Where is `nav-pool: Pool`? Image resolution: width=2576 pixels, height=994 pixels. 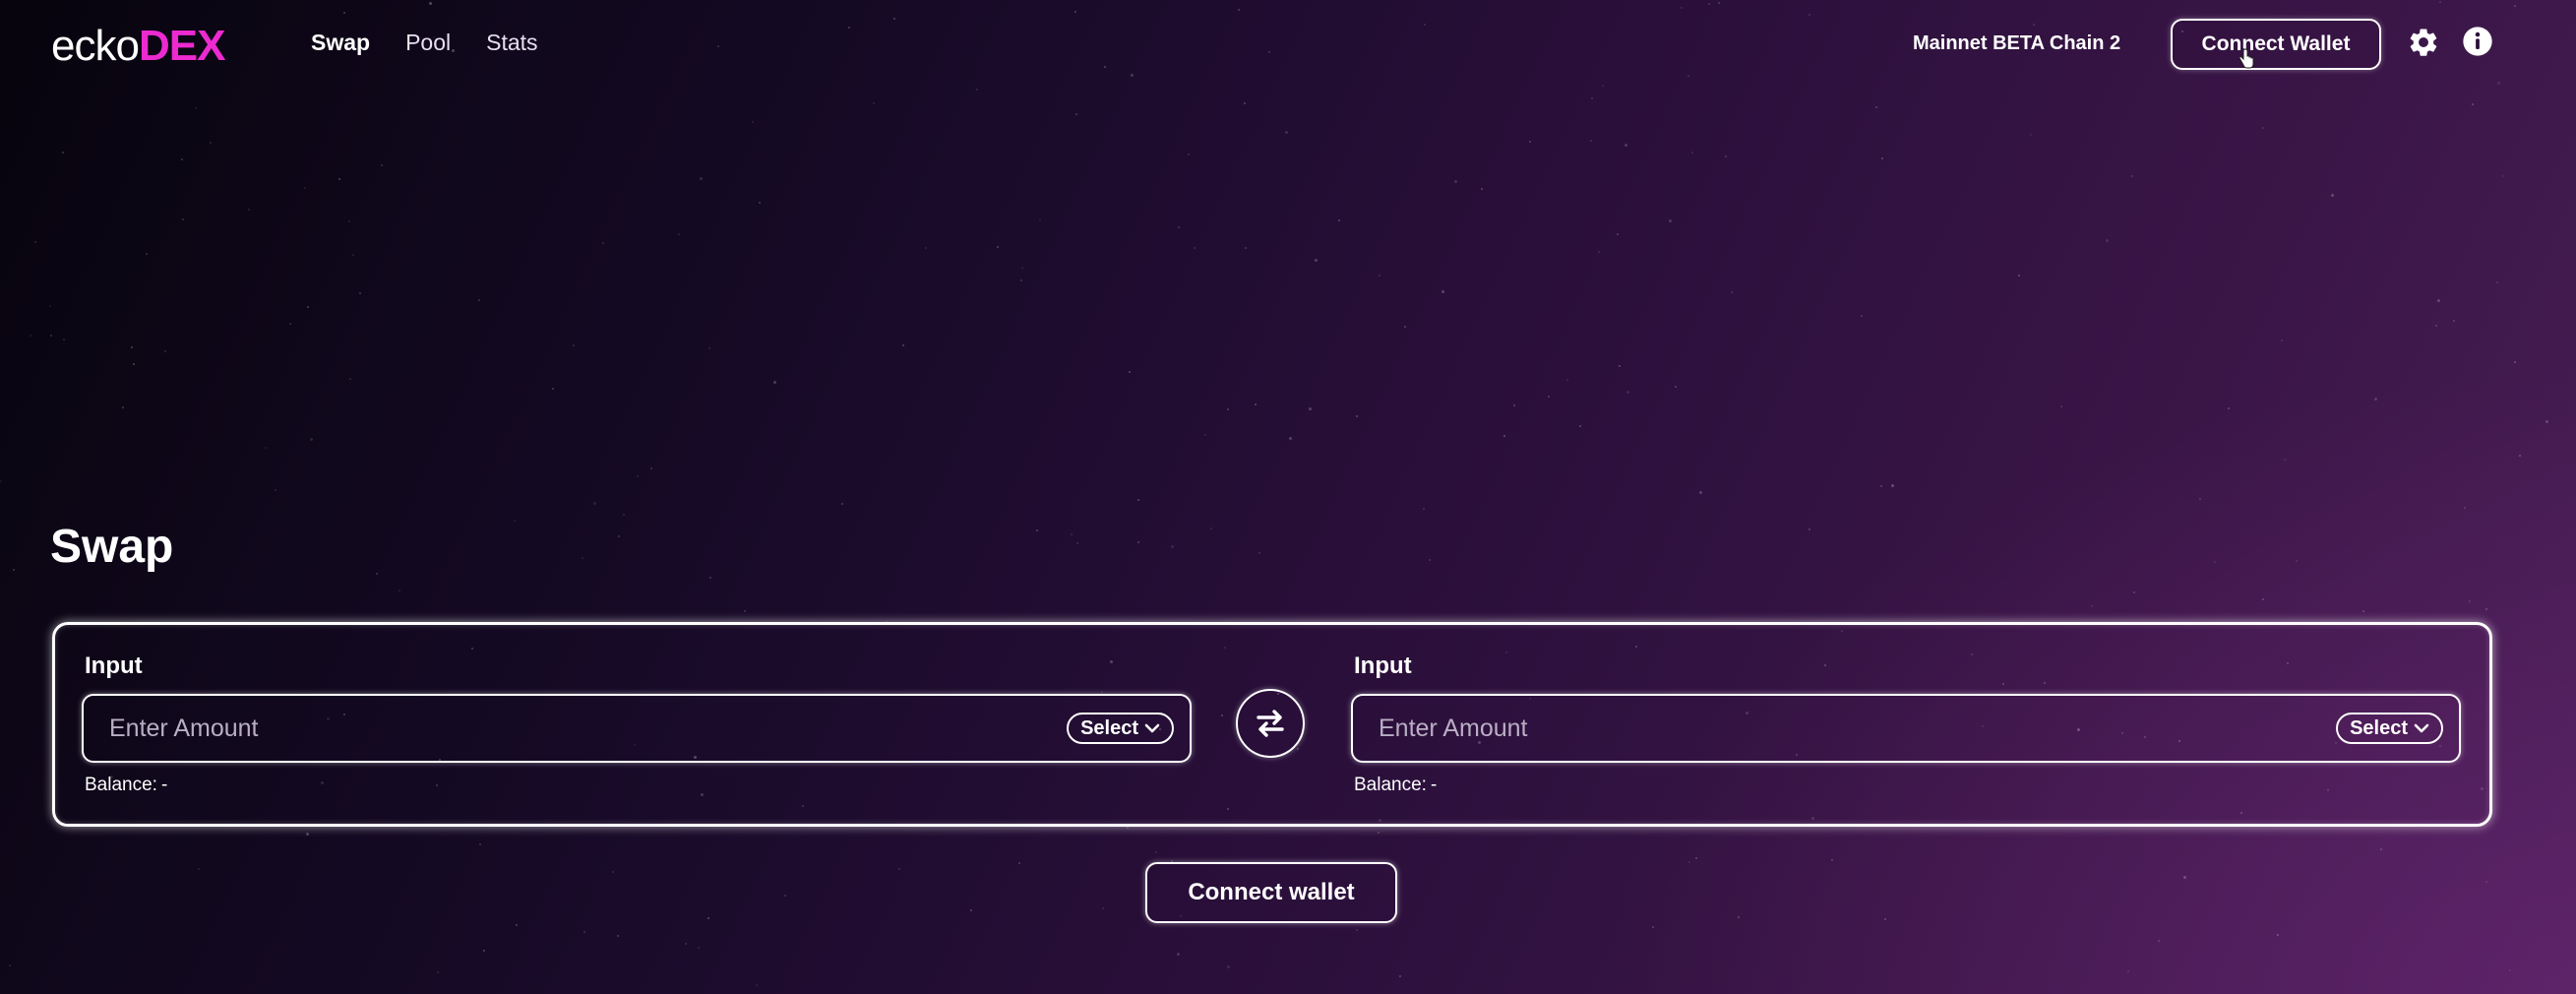 nav-pool: Pool is located at coordinates (428, 42).